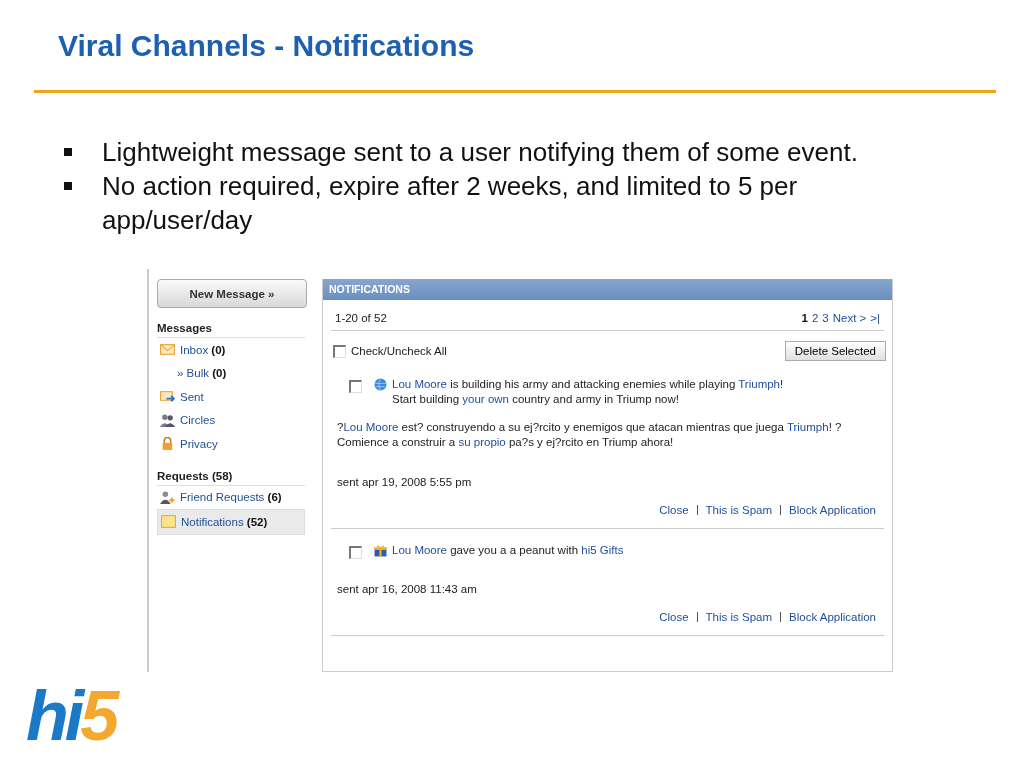  I want to click on sidebar-item: Sent, so click(231, 397).